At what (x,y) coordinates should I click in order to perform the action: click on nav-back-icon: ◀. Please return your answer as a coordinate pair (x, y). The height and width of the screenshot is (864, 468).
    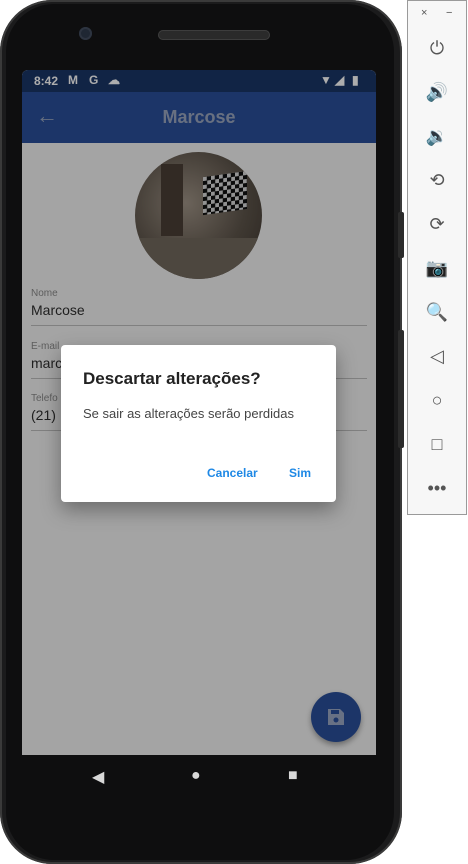
    Looking at the image, I should click on (98, 777).